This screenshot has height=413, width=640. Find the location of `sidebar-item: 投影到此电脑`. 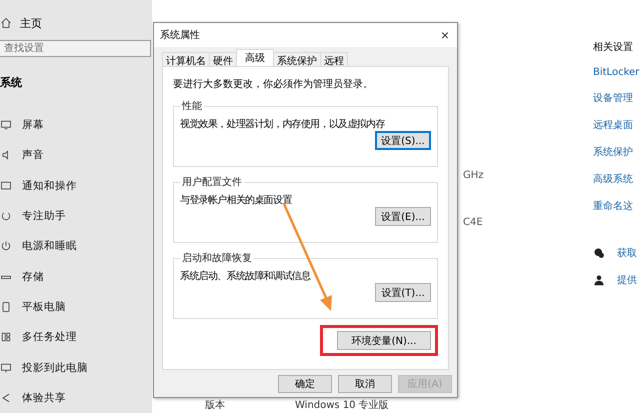

sidebar-item: 投影到此电脑 is located at coordinates (76, 367).